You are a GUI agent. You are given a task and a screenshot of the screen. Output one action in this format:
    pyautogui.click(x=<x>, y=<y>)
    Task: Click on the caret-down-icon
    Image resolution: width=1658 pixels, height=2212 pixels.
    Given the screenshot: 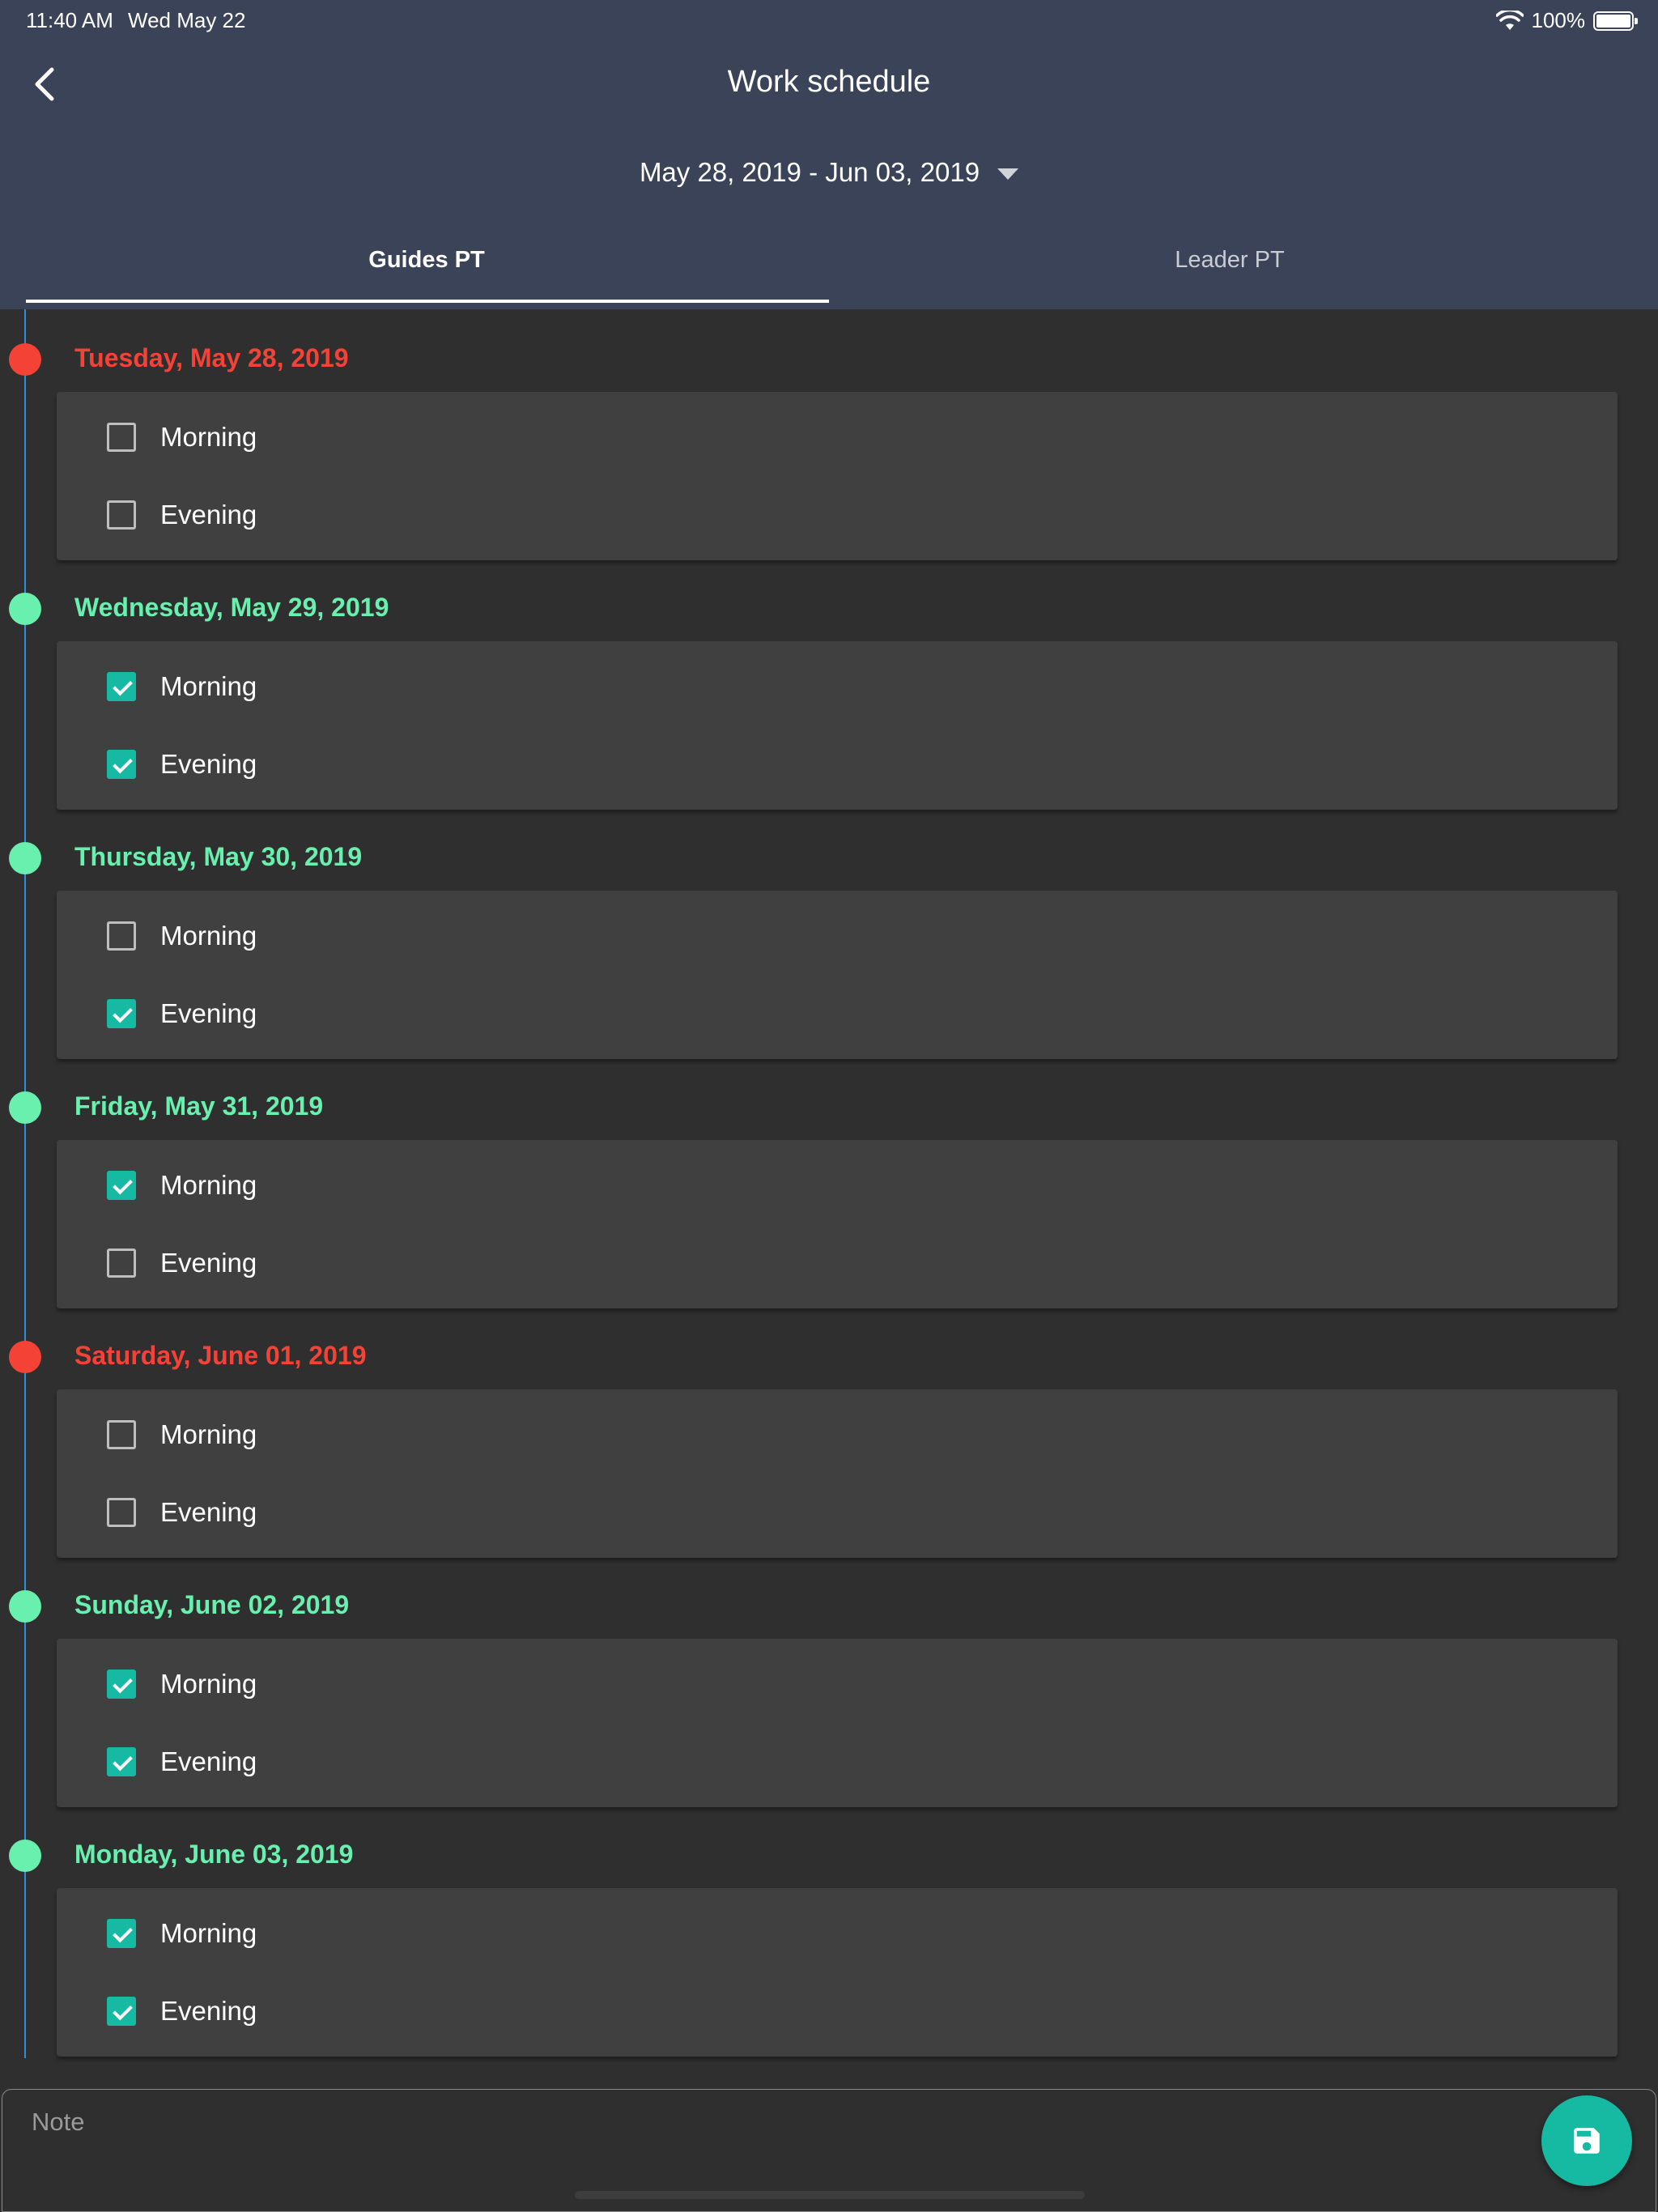 What is the action you would take?
    pyautogui.click(x=1008, y=175)
    